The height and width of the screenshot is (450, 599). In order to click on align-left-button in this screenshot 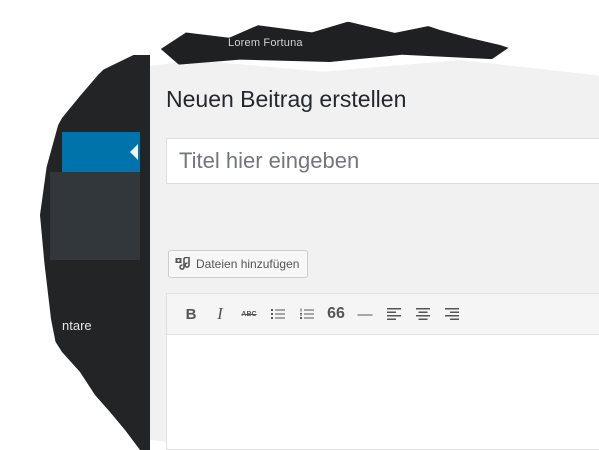, I will do `click(394, 314)`.